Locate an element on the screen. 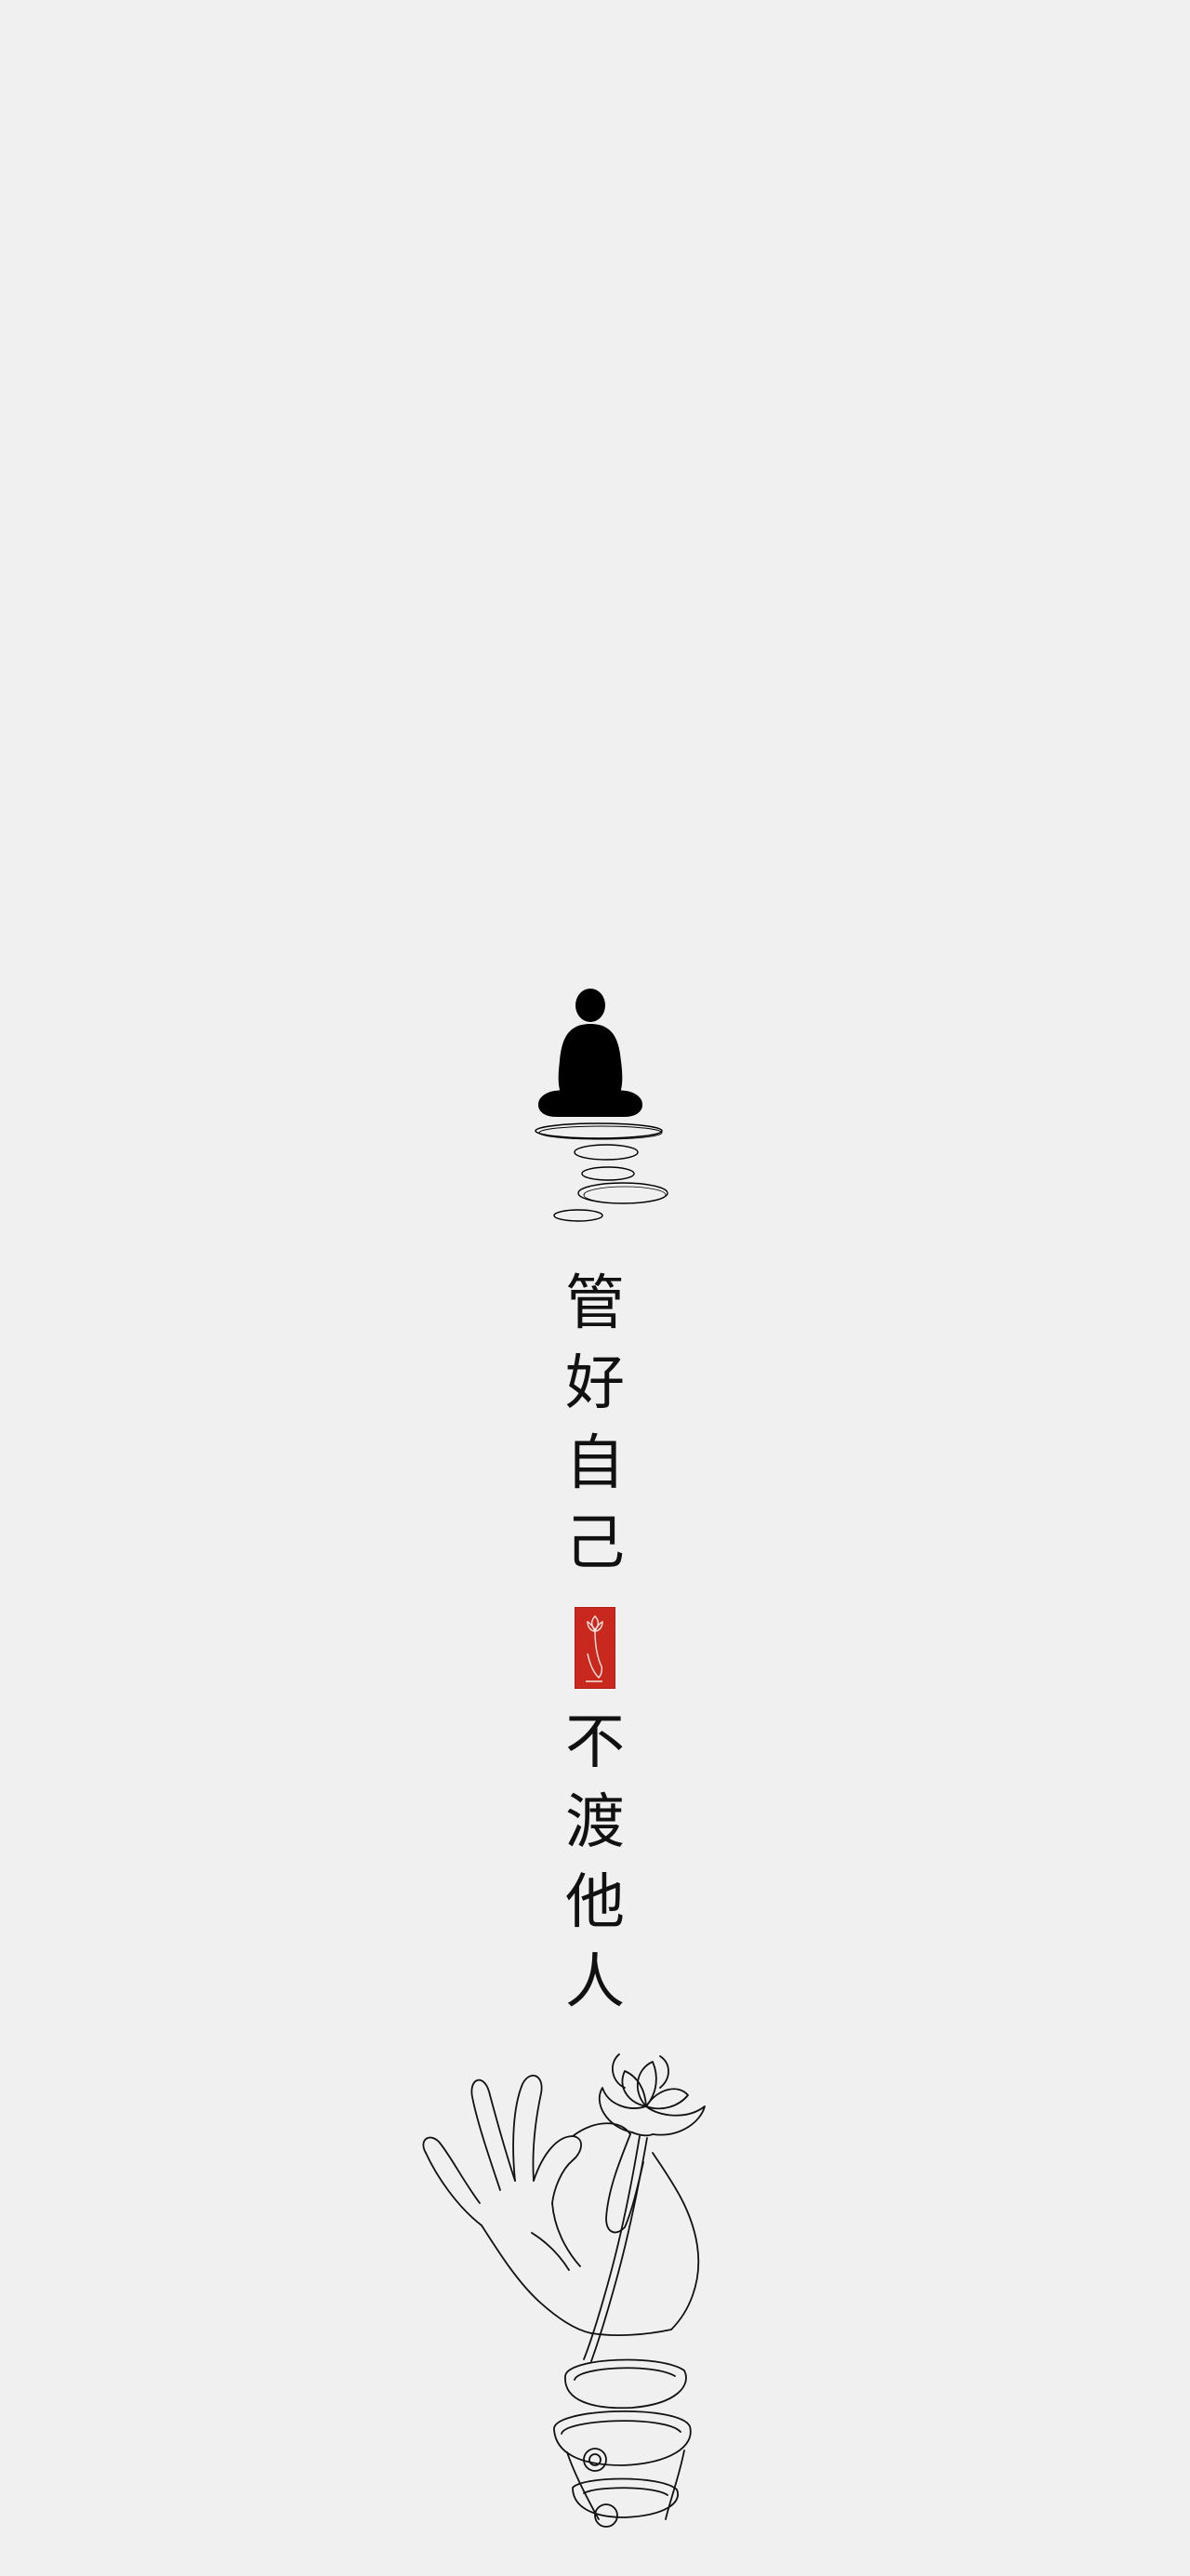  quote-char: 自 is located at coordinates (595, 1463).